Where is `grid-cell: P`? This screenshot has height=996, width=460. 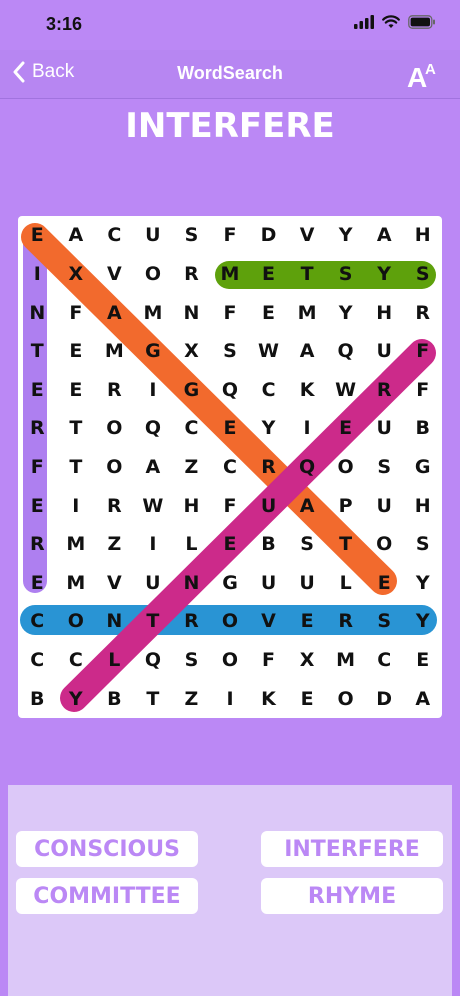
grid-cell: P is located at coordinates (345, 505).